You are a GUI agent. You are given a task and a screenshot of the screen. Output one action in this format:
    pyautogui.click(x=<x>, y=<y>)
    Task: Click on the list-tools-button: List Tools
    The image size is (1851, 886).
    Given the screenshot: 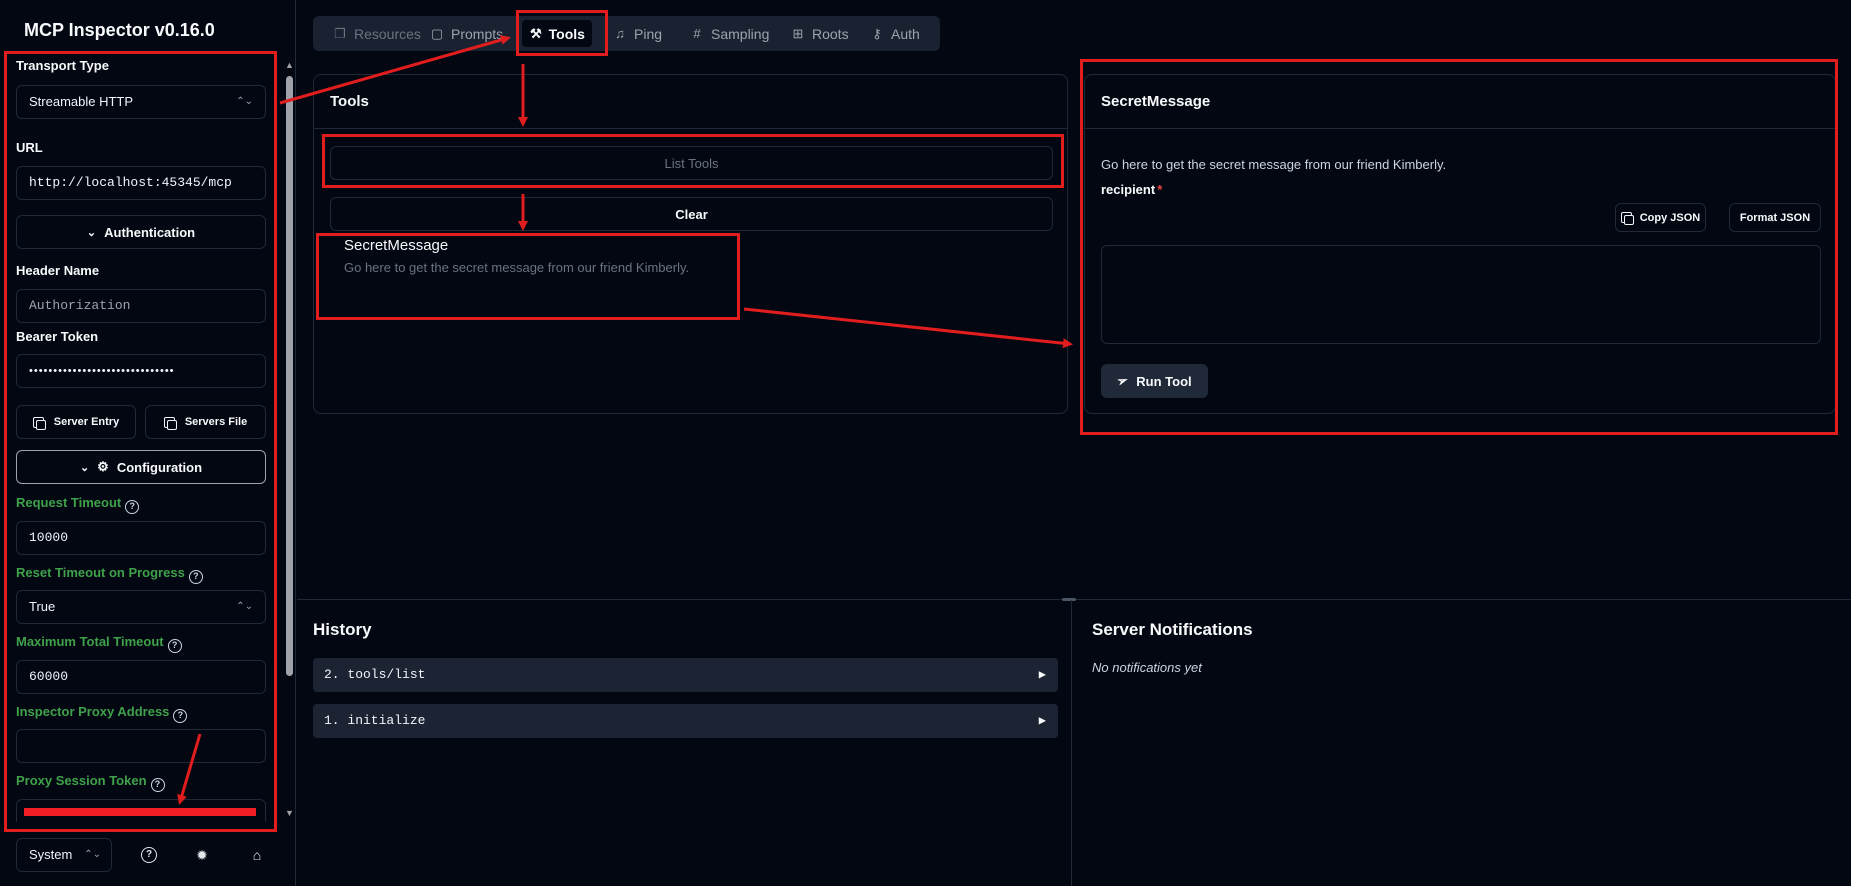 What is the action you would take?
    pyautogui.click(x=691, y=163)
    